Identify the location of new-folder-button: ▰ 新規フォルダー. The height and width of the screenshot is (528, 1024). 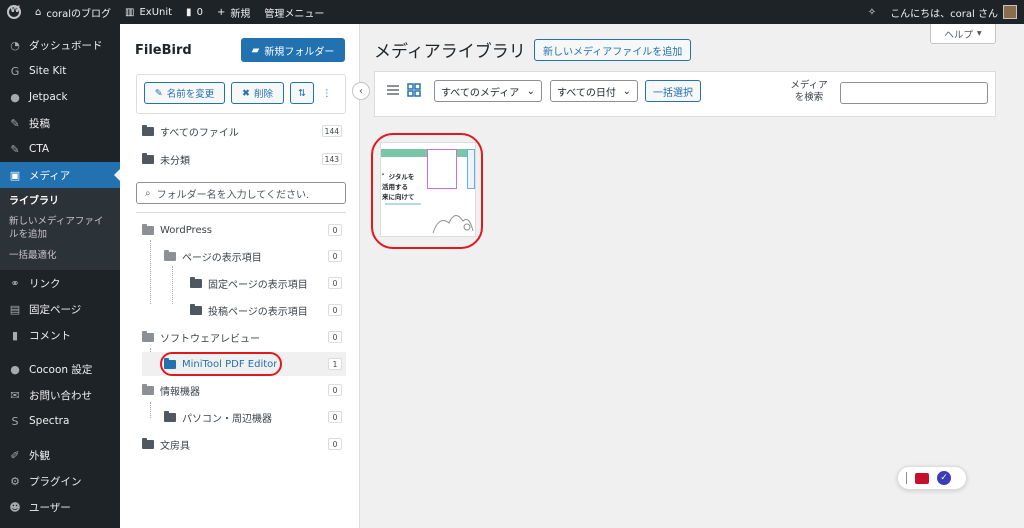
(293, 50).